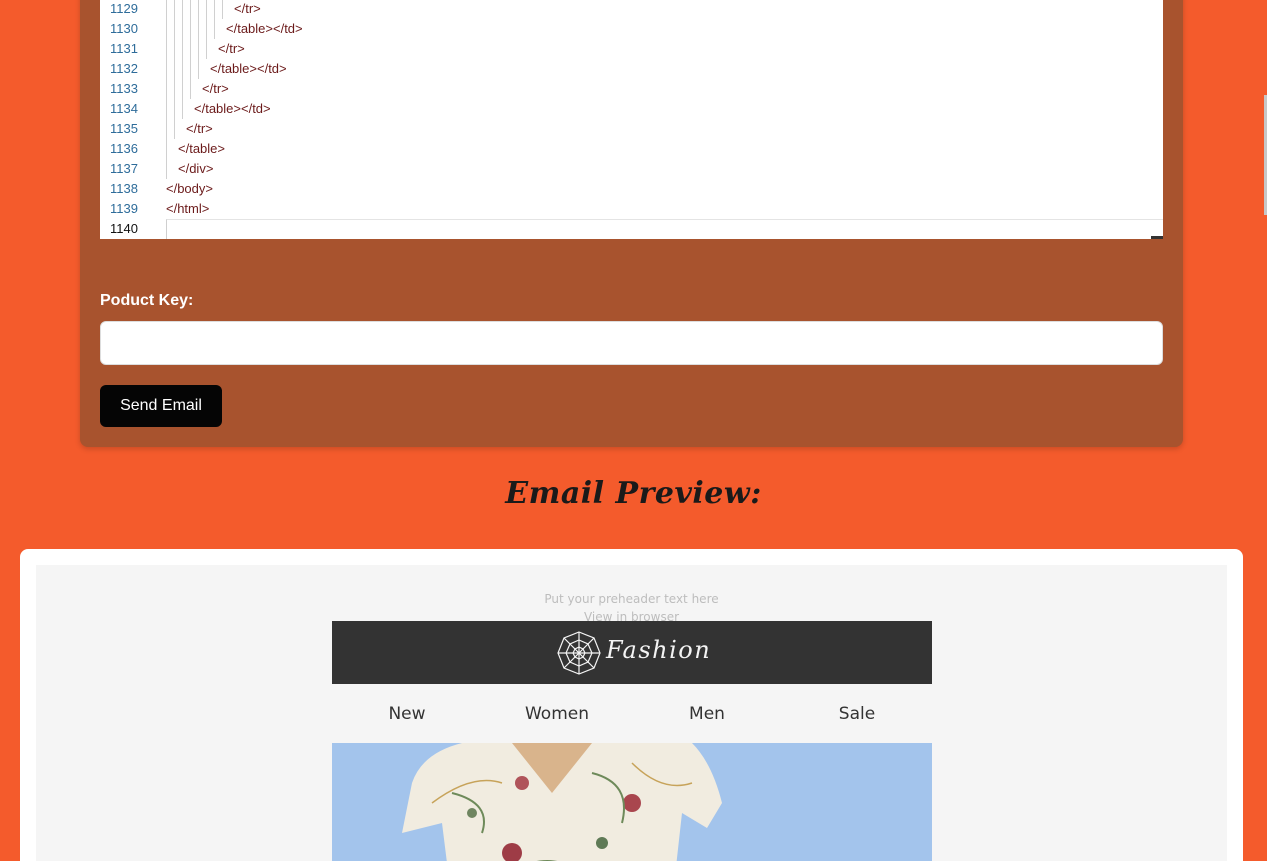 This screenshot has width=1267, height=861. I want to click on line-number: 1134, so click(124, 108).